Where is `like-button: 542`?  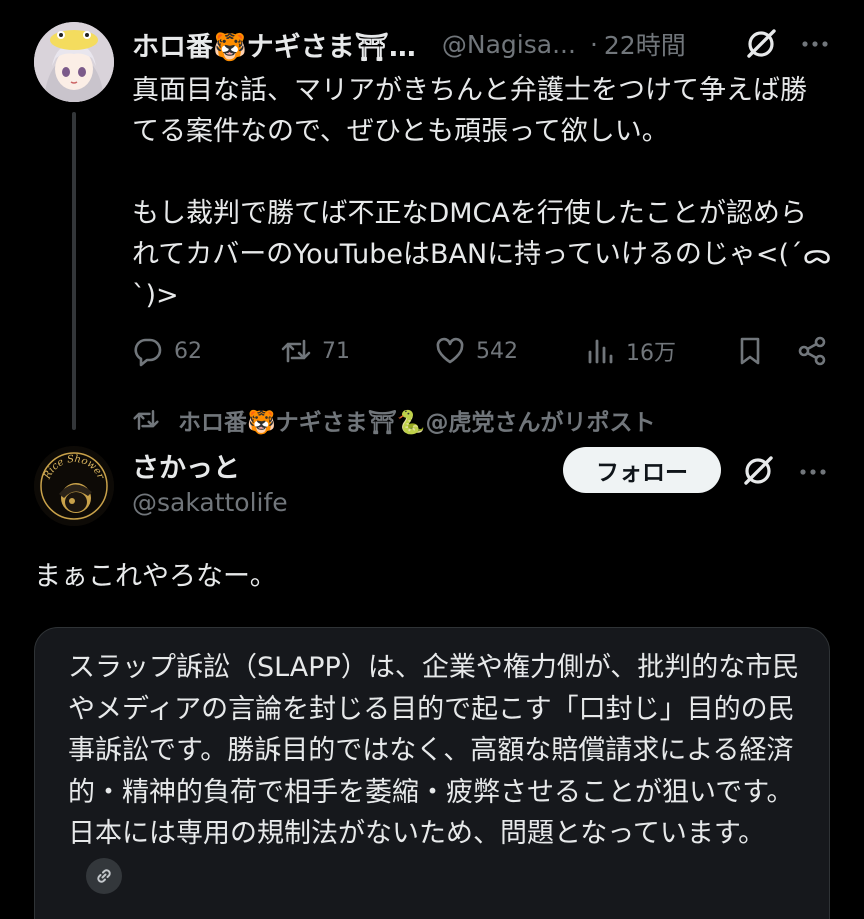 like-button: 542 is located at coordinates (476, 351).